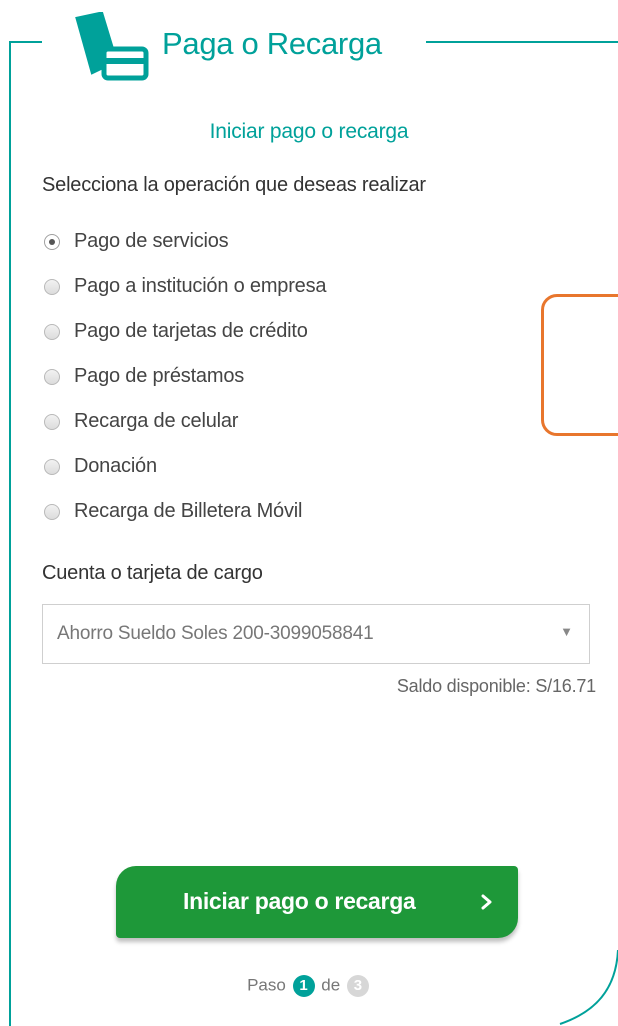 This screenshot has height=1026, width=618. Describe the element at coordinates (303, 986) in the screenshot. I see `current-step-badge: 1` at that location.